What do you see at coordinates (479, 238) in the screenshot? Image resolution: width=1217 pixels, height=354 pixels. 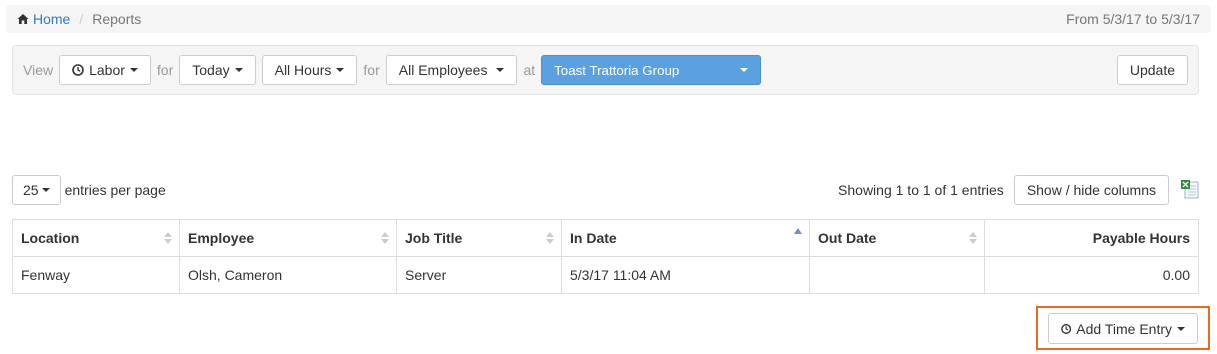 I see `column-header-job-title: Job Title` at bounding box center [479, 238].